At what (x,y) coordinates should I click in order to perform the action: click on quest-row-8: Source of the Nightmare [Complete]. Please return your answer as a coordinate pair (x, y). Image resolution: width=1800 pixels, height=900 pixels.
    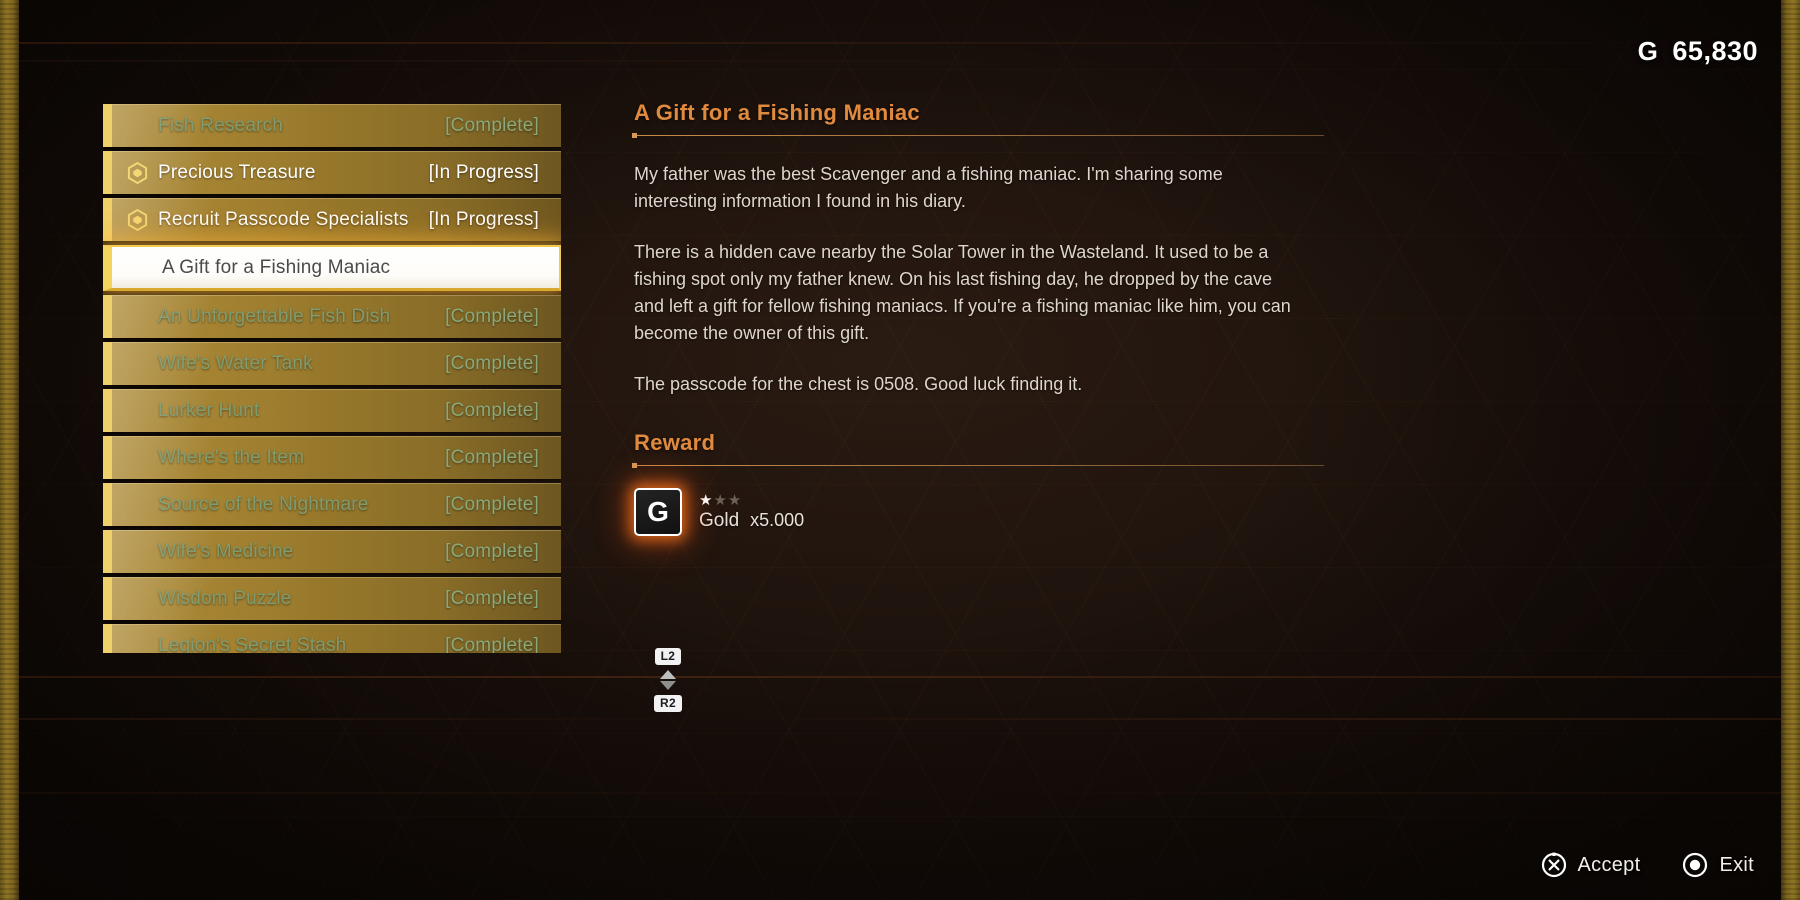
    Looking at the image, I should click on (332, 504).